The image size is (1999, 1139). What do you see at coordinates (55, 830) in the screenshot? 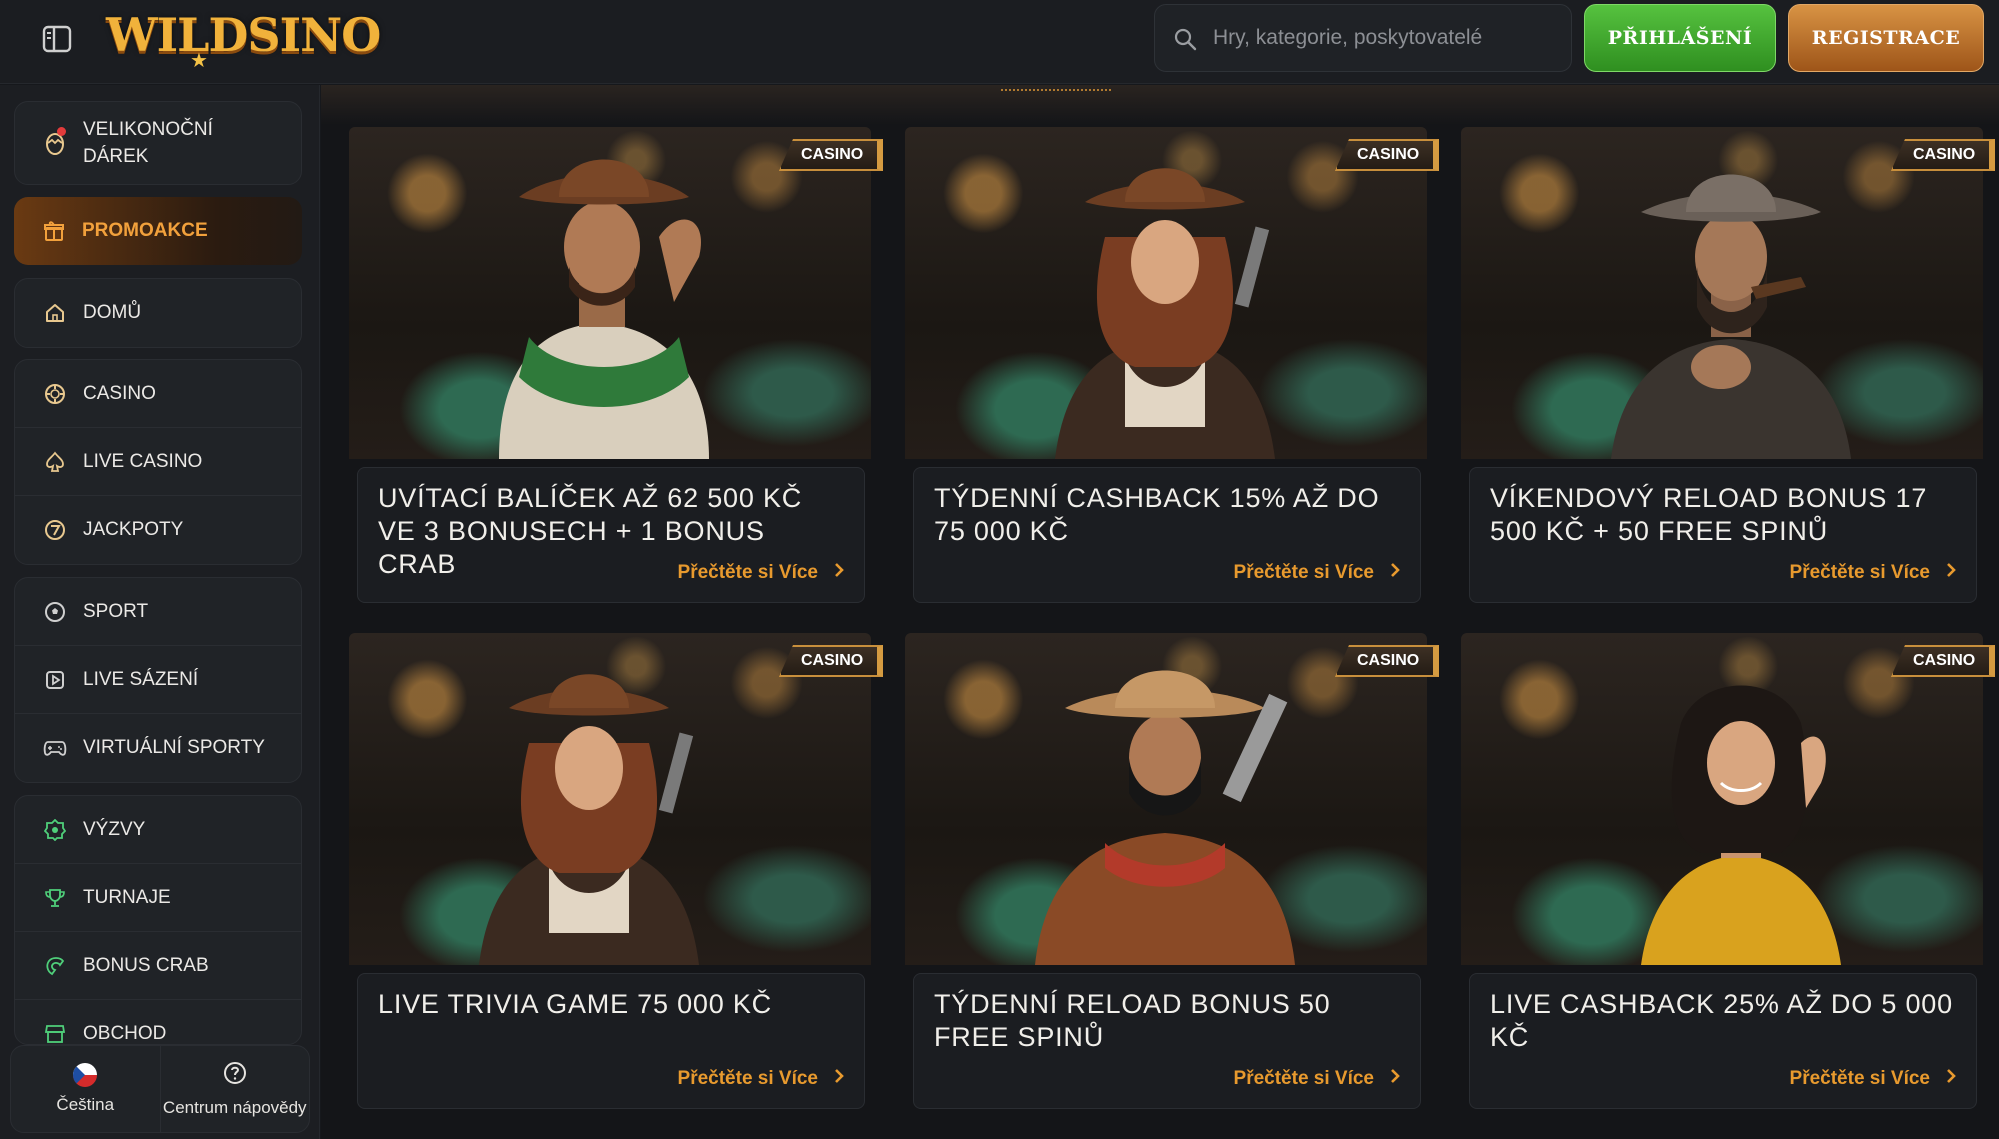
I see `challenge-badge-icon` at bounding box center [55, 830].